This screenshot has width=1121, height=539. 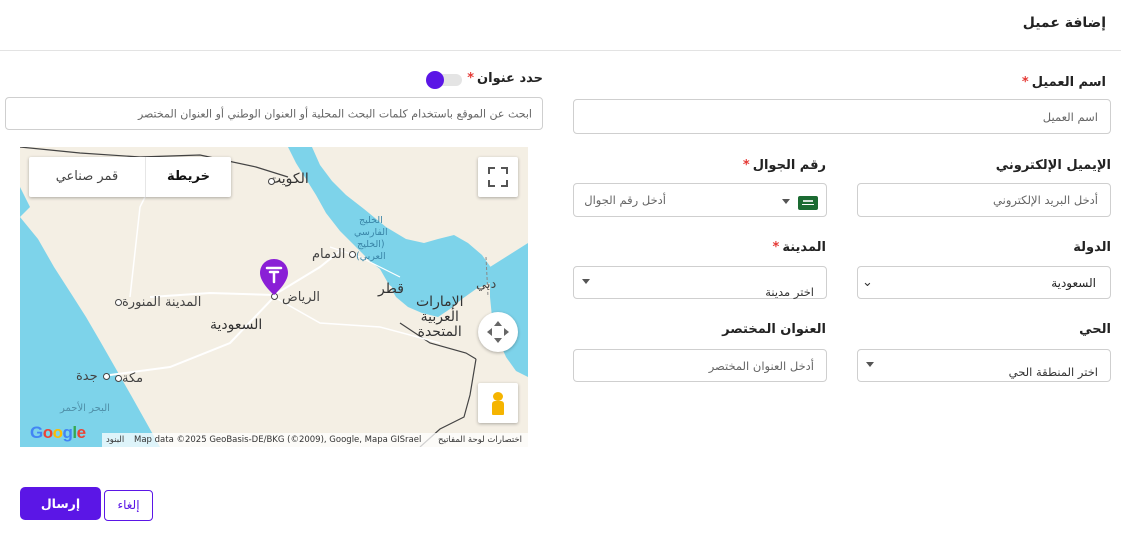 What do you see at coordinates (1070, 116) in the screenshot?
I see `customer-name-placeholder: اسم العميل` at bounding box center [1070, 116].